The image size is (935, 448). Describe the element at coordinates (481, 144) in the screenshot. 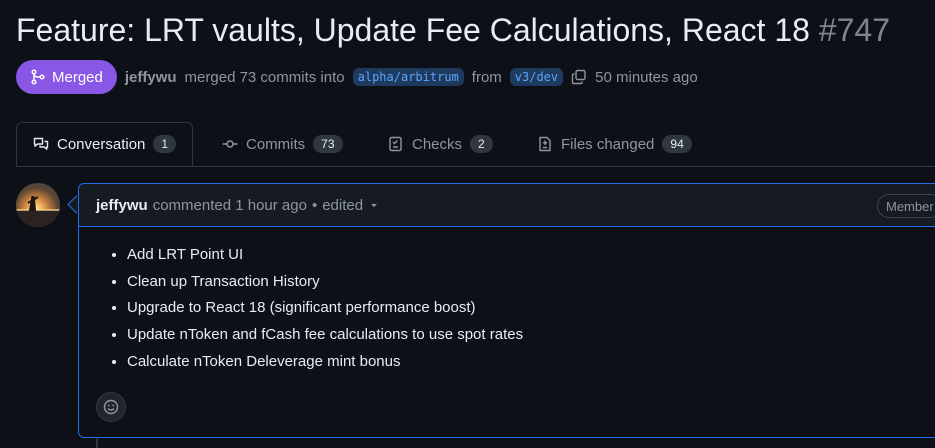

I see `tab-checks-count: 2` at that location.